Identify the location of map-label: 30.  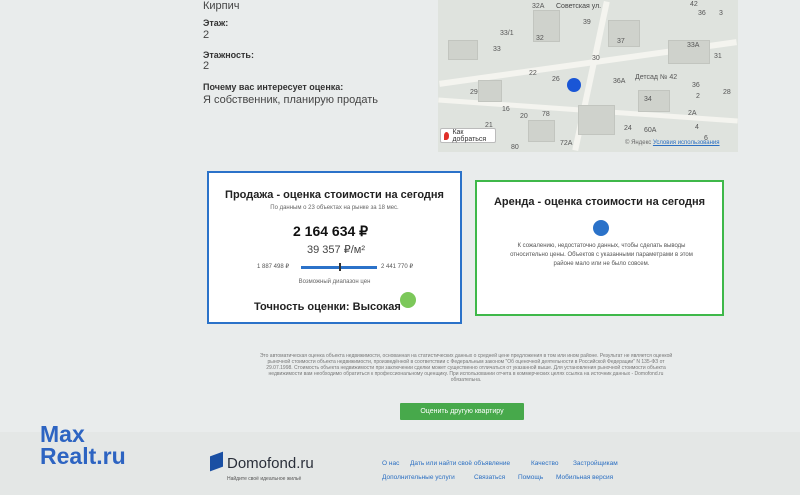
(596, 58).